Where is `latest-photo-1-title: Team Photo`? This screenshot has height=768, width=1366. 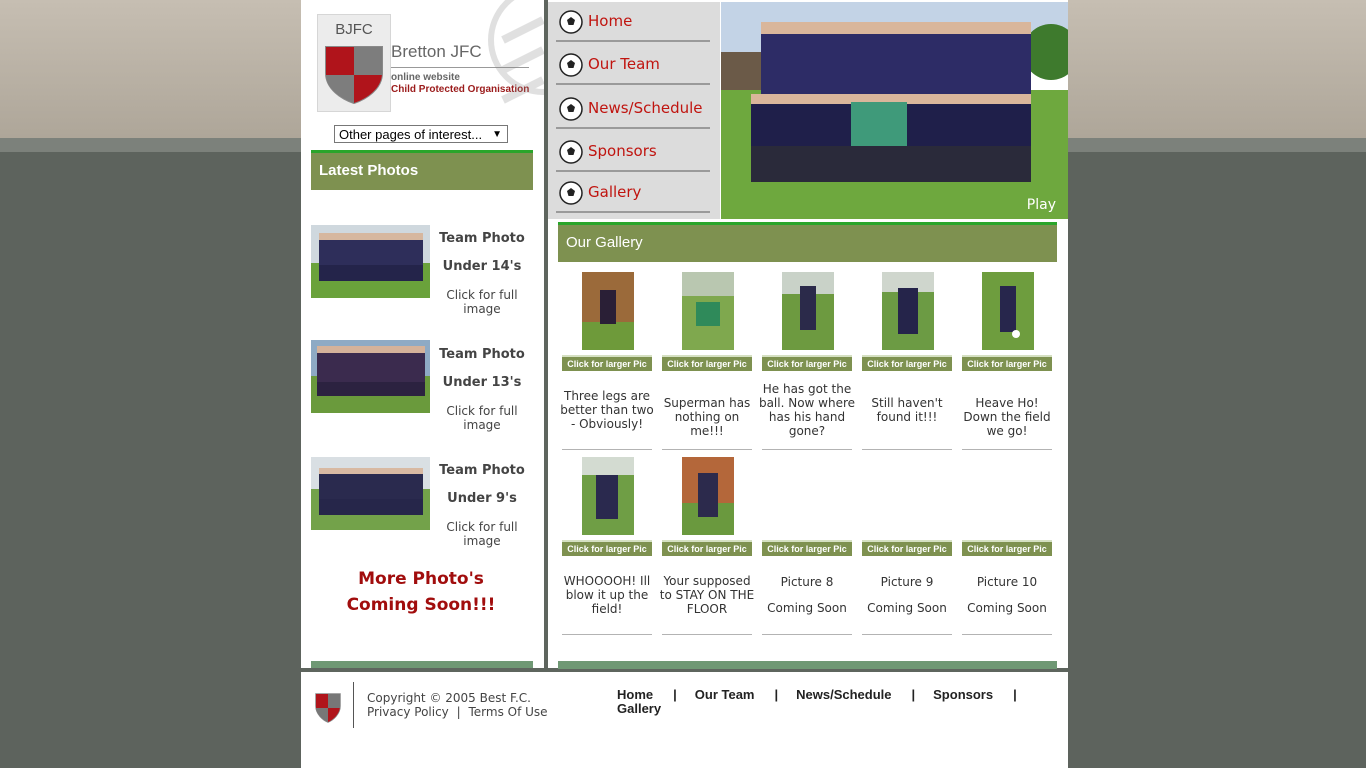
latest-photo-1-title: Team Photo is located at coordinates (482, 238).